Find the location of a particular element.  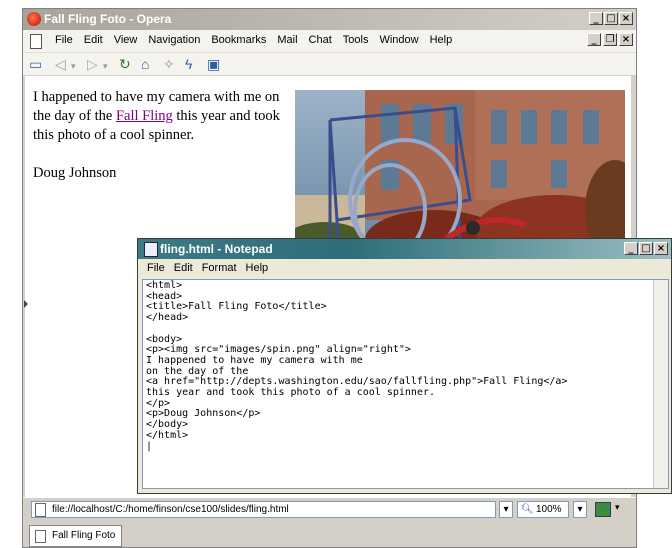

menu-file: File is located at coordinates (64, 40).